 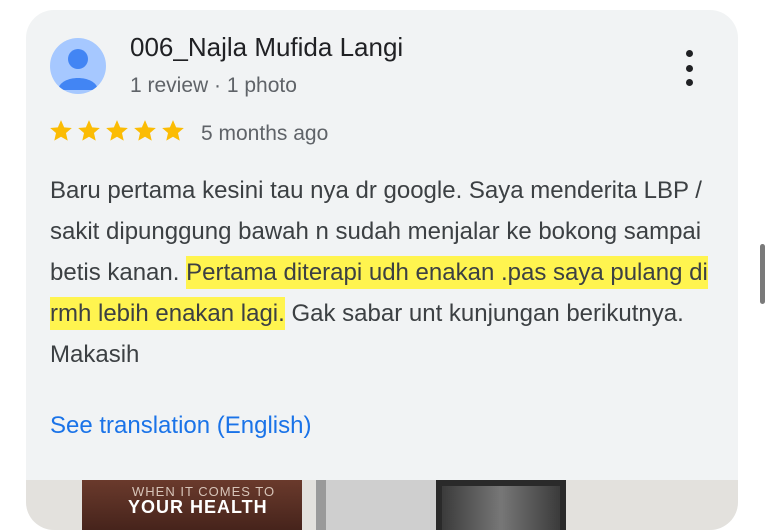 I want to click on review-photo-strip: WHEN IT COMES TO YOUR HEALTH, so click(x=382, y=505).